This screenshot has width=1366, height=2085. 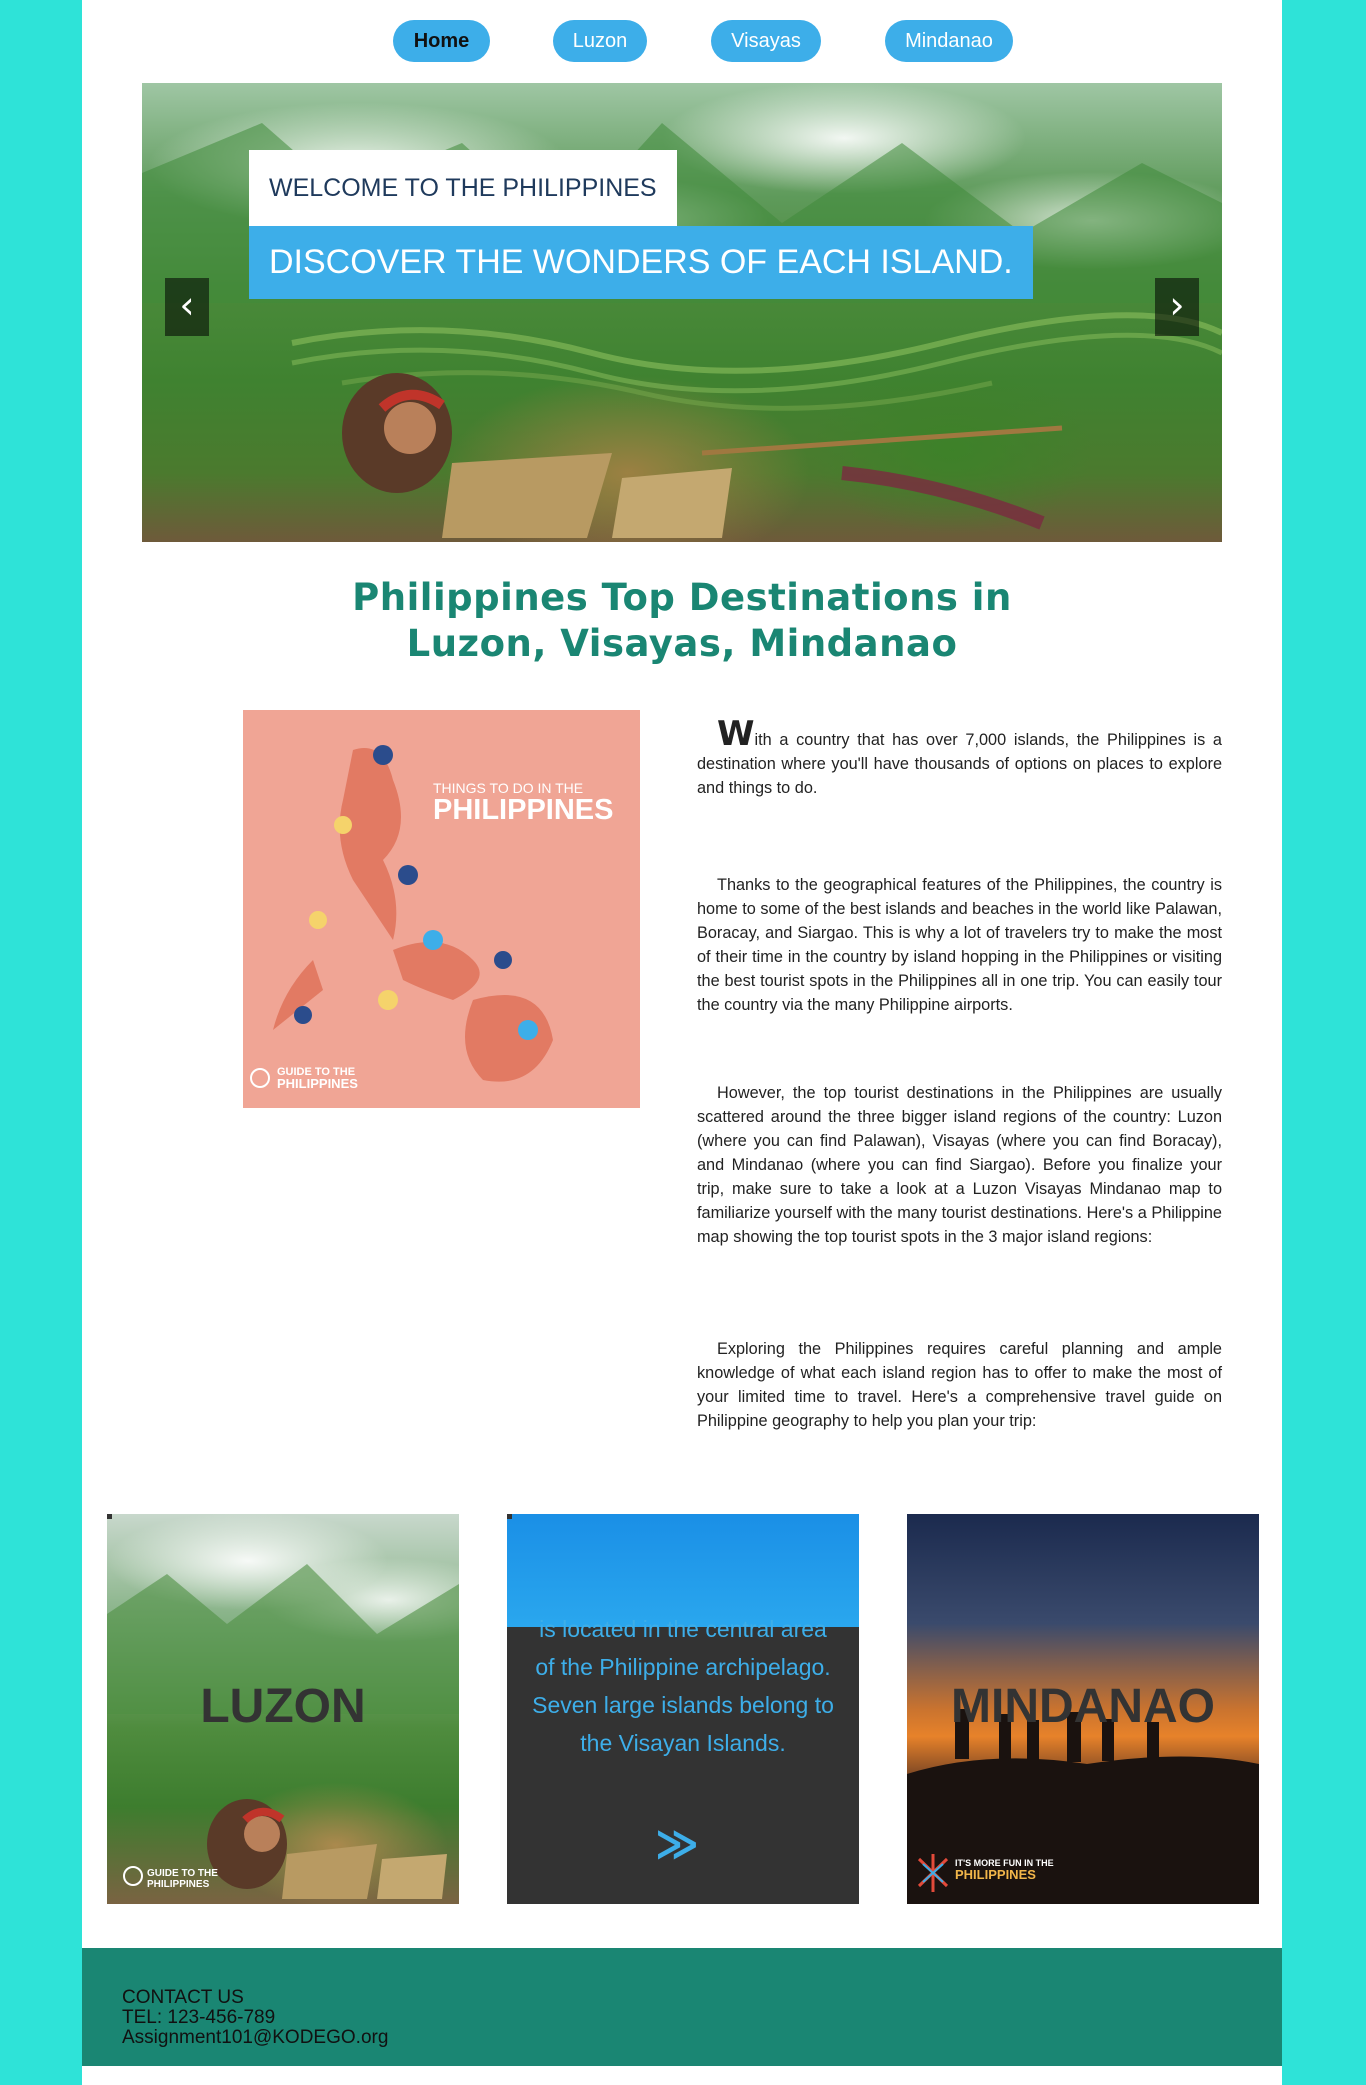 What do you see at coordinates (182, 1873) in the screenshot?
I see `luzon-logo-line-1: GUIDE TO THE` at bounding box center [182, 1873].